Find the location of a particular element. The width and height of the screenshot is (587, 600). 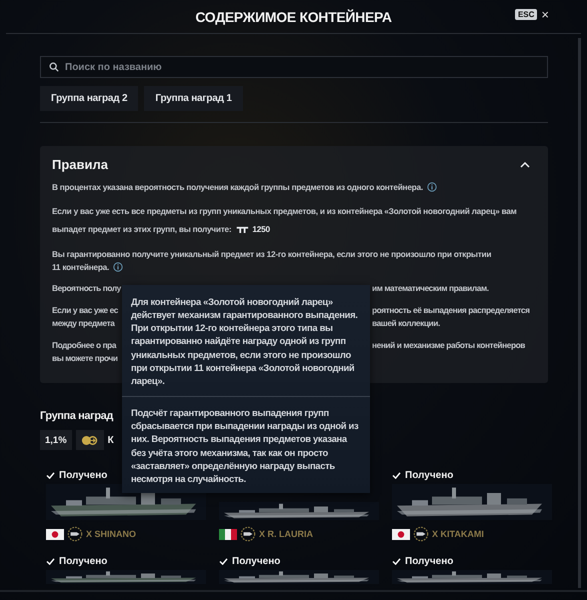

window-title: СОДЕРЖИМОЕ КОНТЕЙНЕРА is located at coordinates (293, 16).